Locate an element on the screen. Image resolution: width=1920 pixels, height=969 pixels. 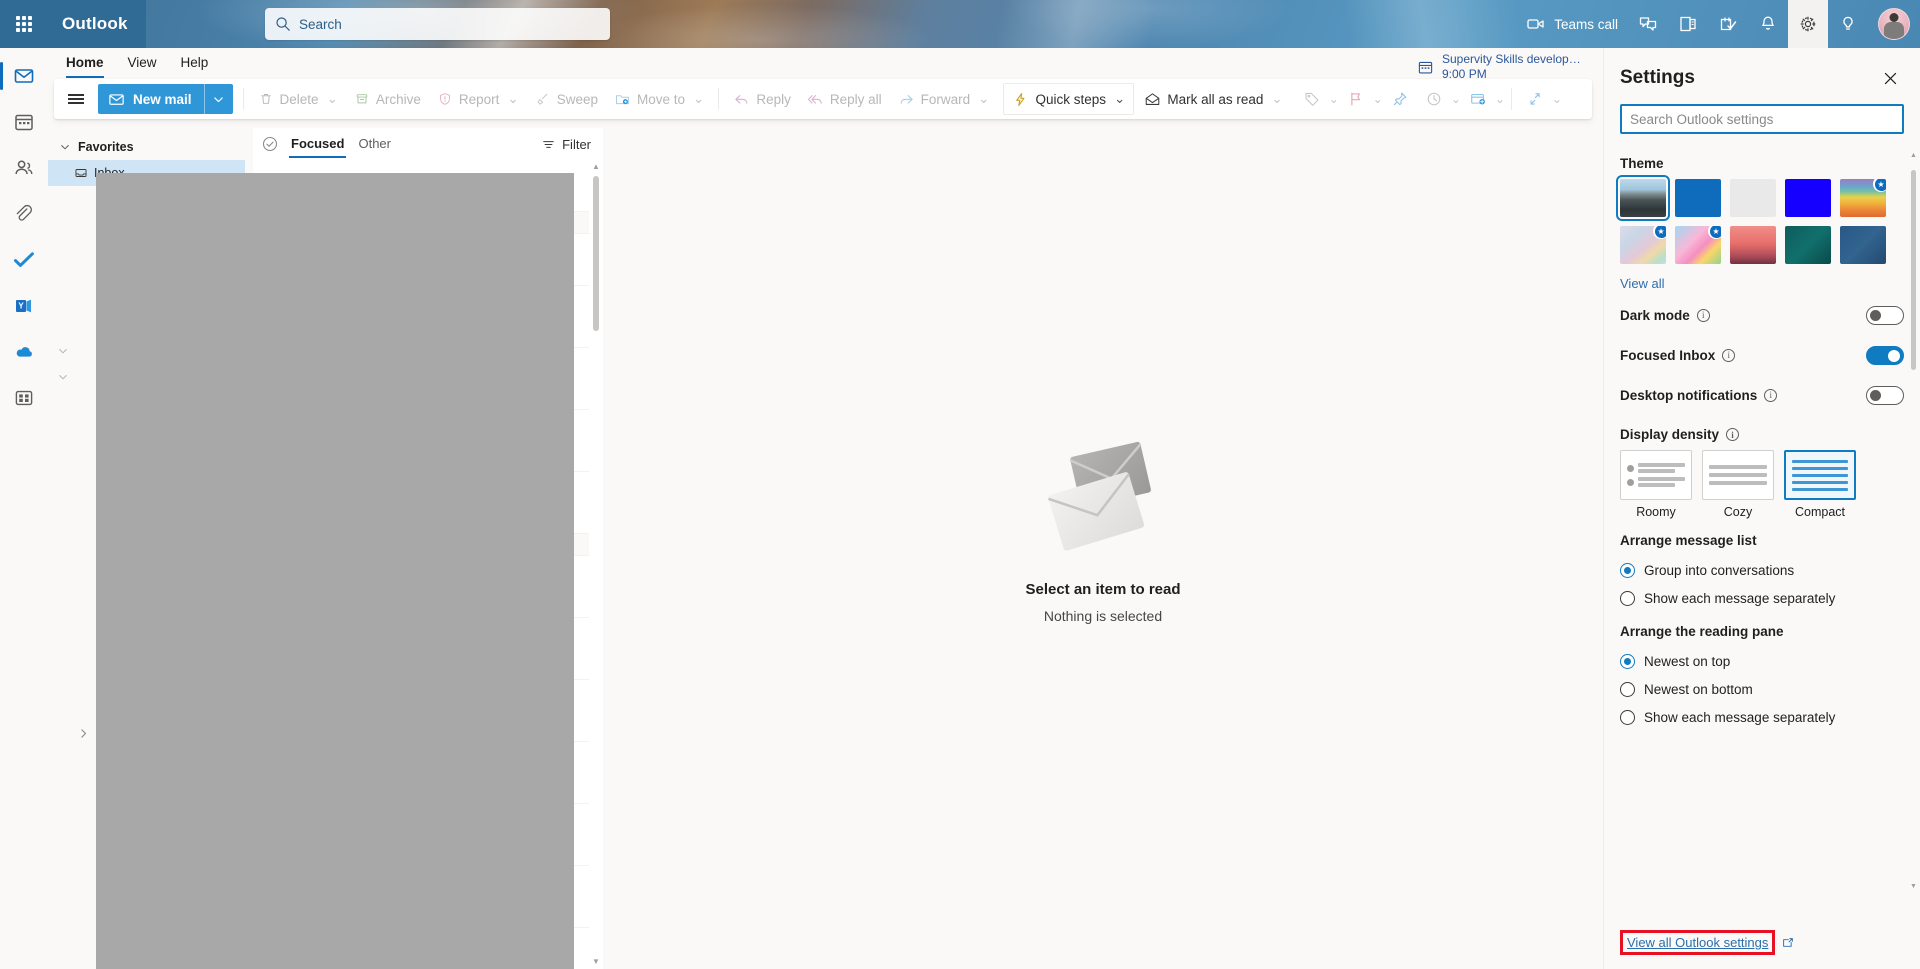
sidebar-item-to-do is located at coordinates (24, 260).